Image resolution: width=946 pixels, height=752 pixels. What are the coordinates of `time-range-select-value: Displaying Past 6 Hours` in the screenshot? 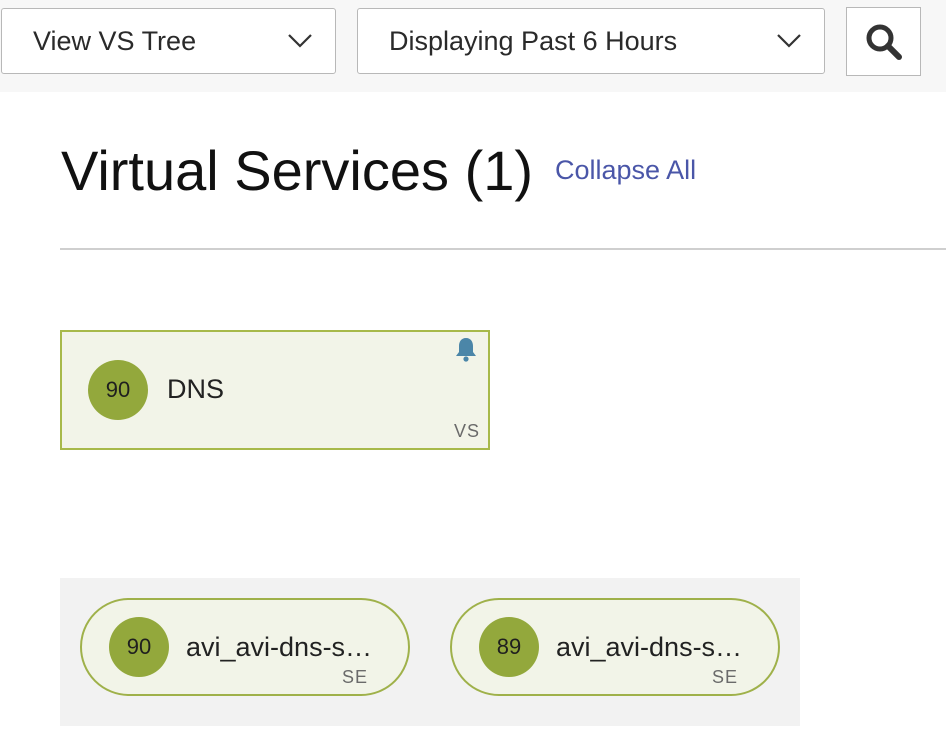 It's located at (533, 40).